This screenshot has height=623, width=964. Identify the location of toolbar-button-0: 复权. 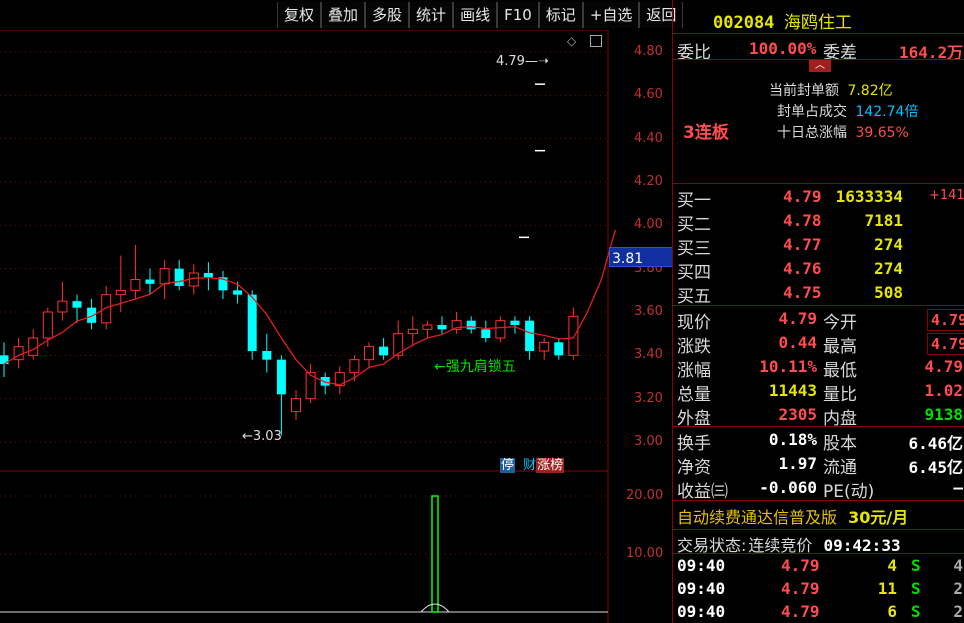
(299, 15).